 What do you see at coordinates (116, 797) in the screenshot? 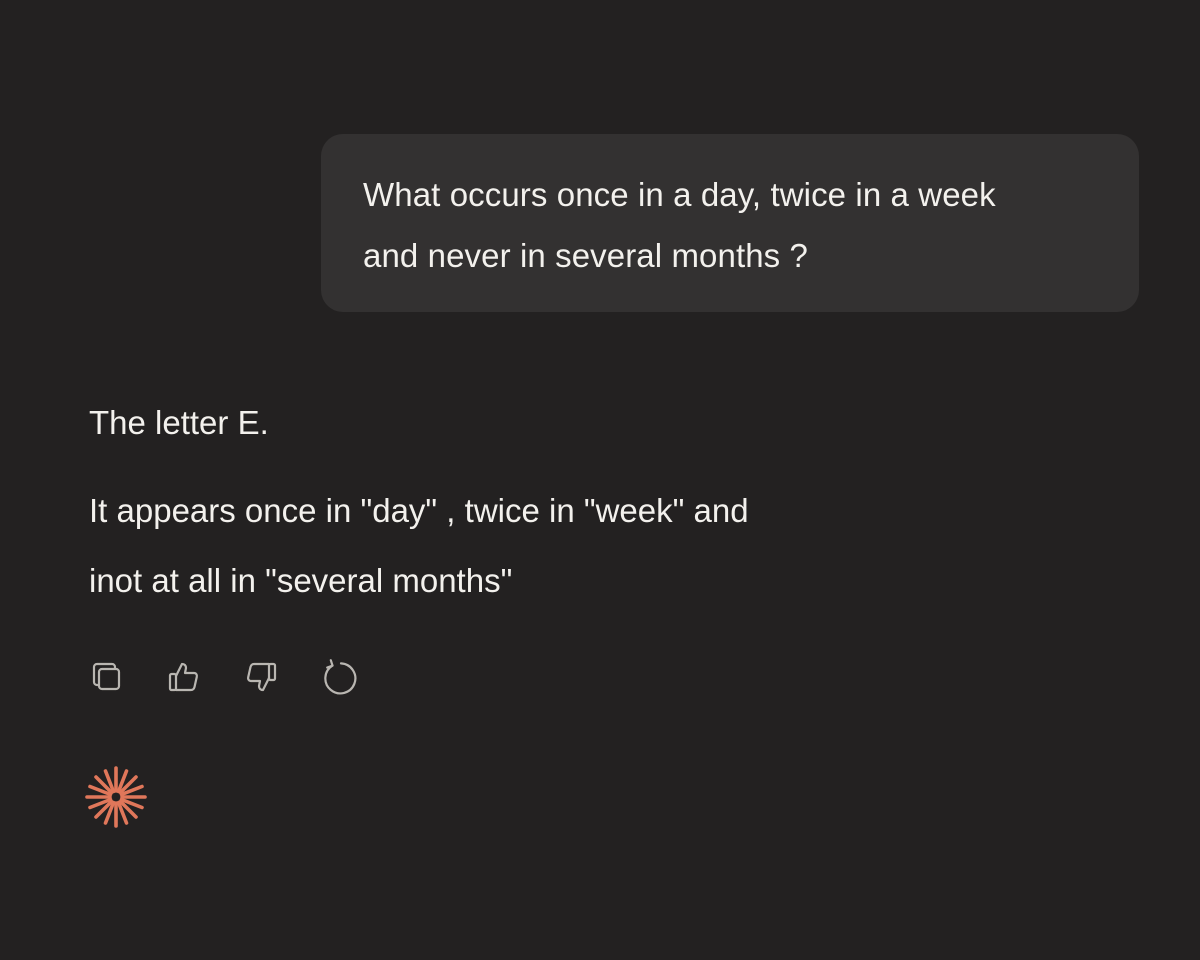
I see `spark-icon` at bounding box center [116, 797].